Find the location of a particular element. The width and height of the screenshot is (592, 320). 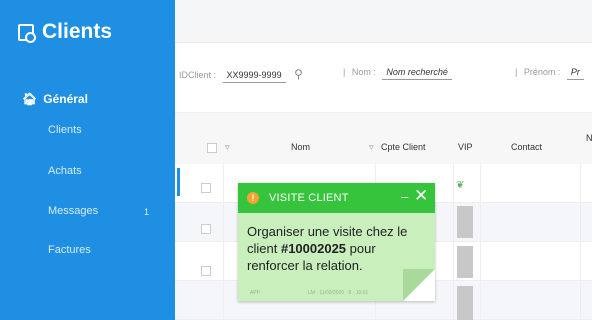

nom-field: Nom recherché is located at coordinates (417, 73).